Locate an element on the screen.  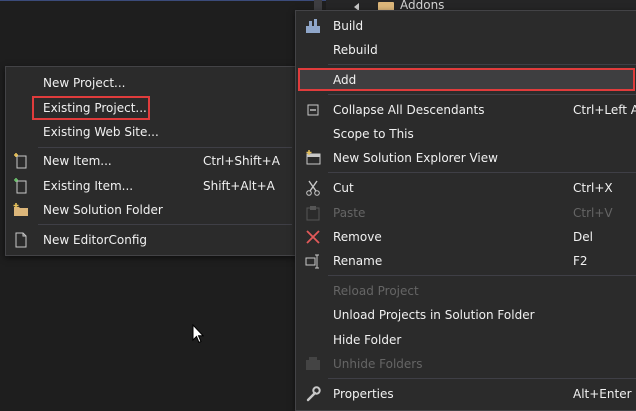
menu-item-unhide-folders: Unhide Folders is located at coordinates (466, 364).